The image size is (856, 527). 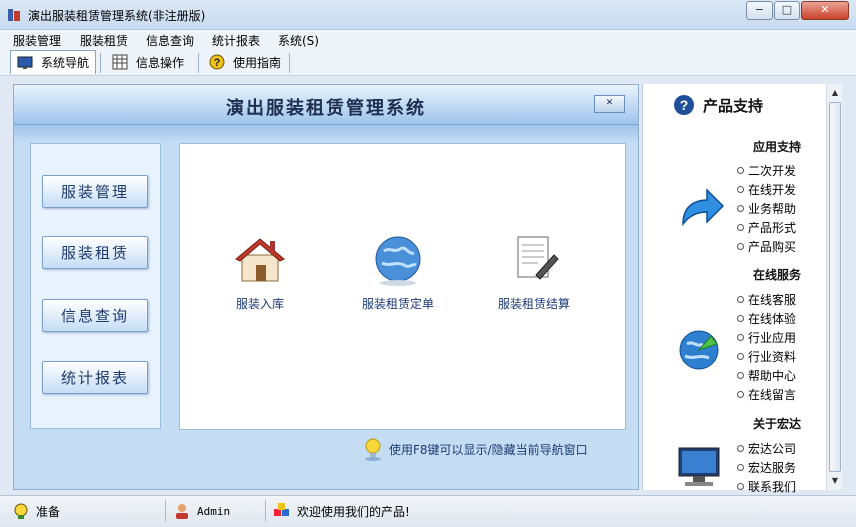 What do you see at coordinates (104, 40) in the screenshot?
I see `menu-clothing-rental: 服装租赁` at bounding box center [104, 40].